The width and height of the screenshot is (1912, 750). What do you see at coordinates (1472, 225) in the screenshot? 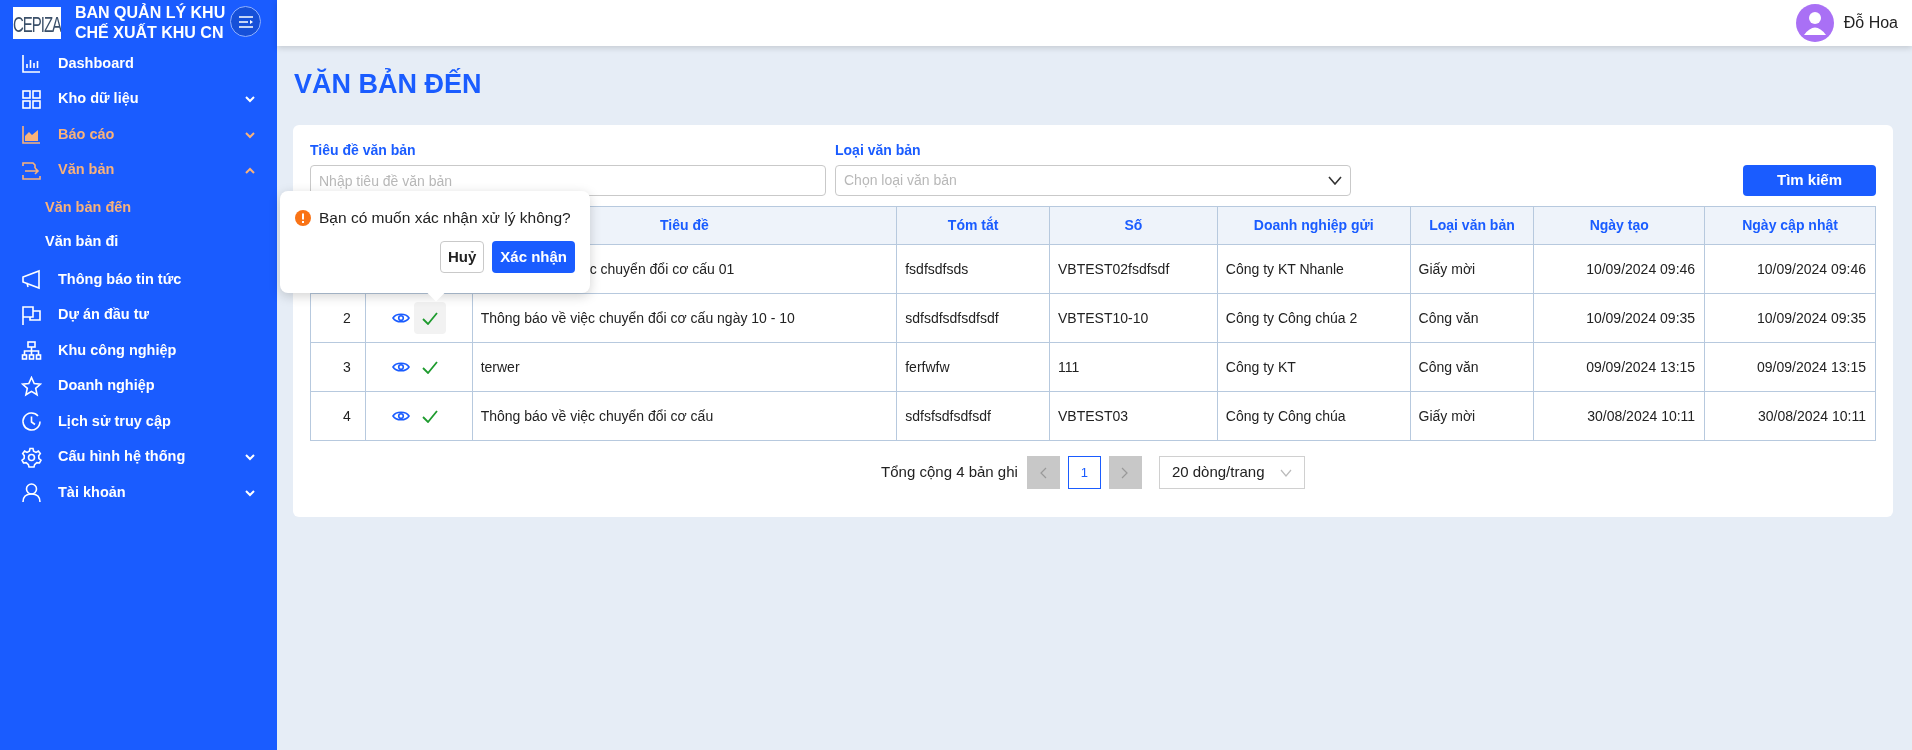
I see `column-header: Loại văn bản` at bounding box center [1472, 225].